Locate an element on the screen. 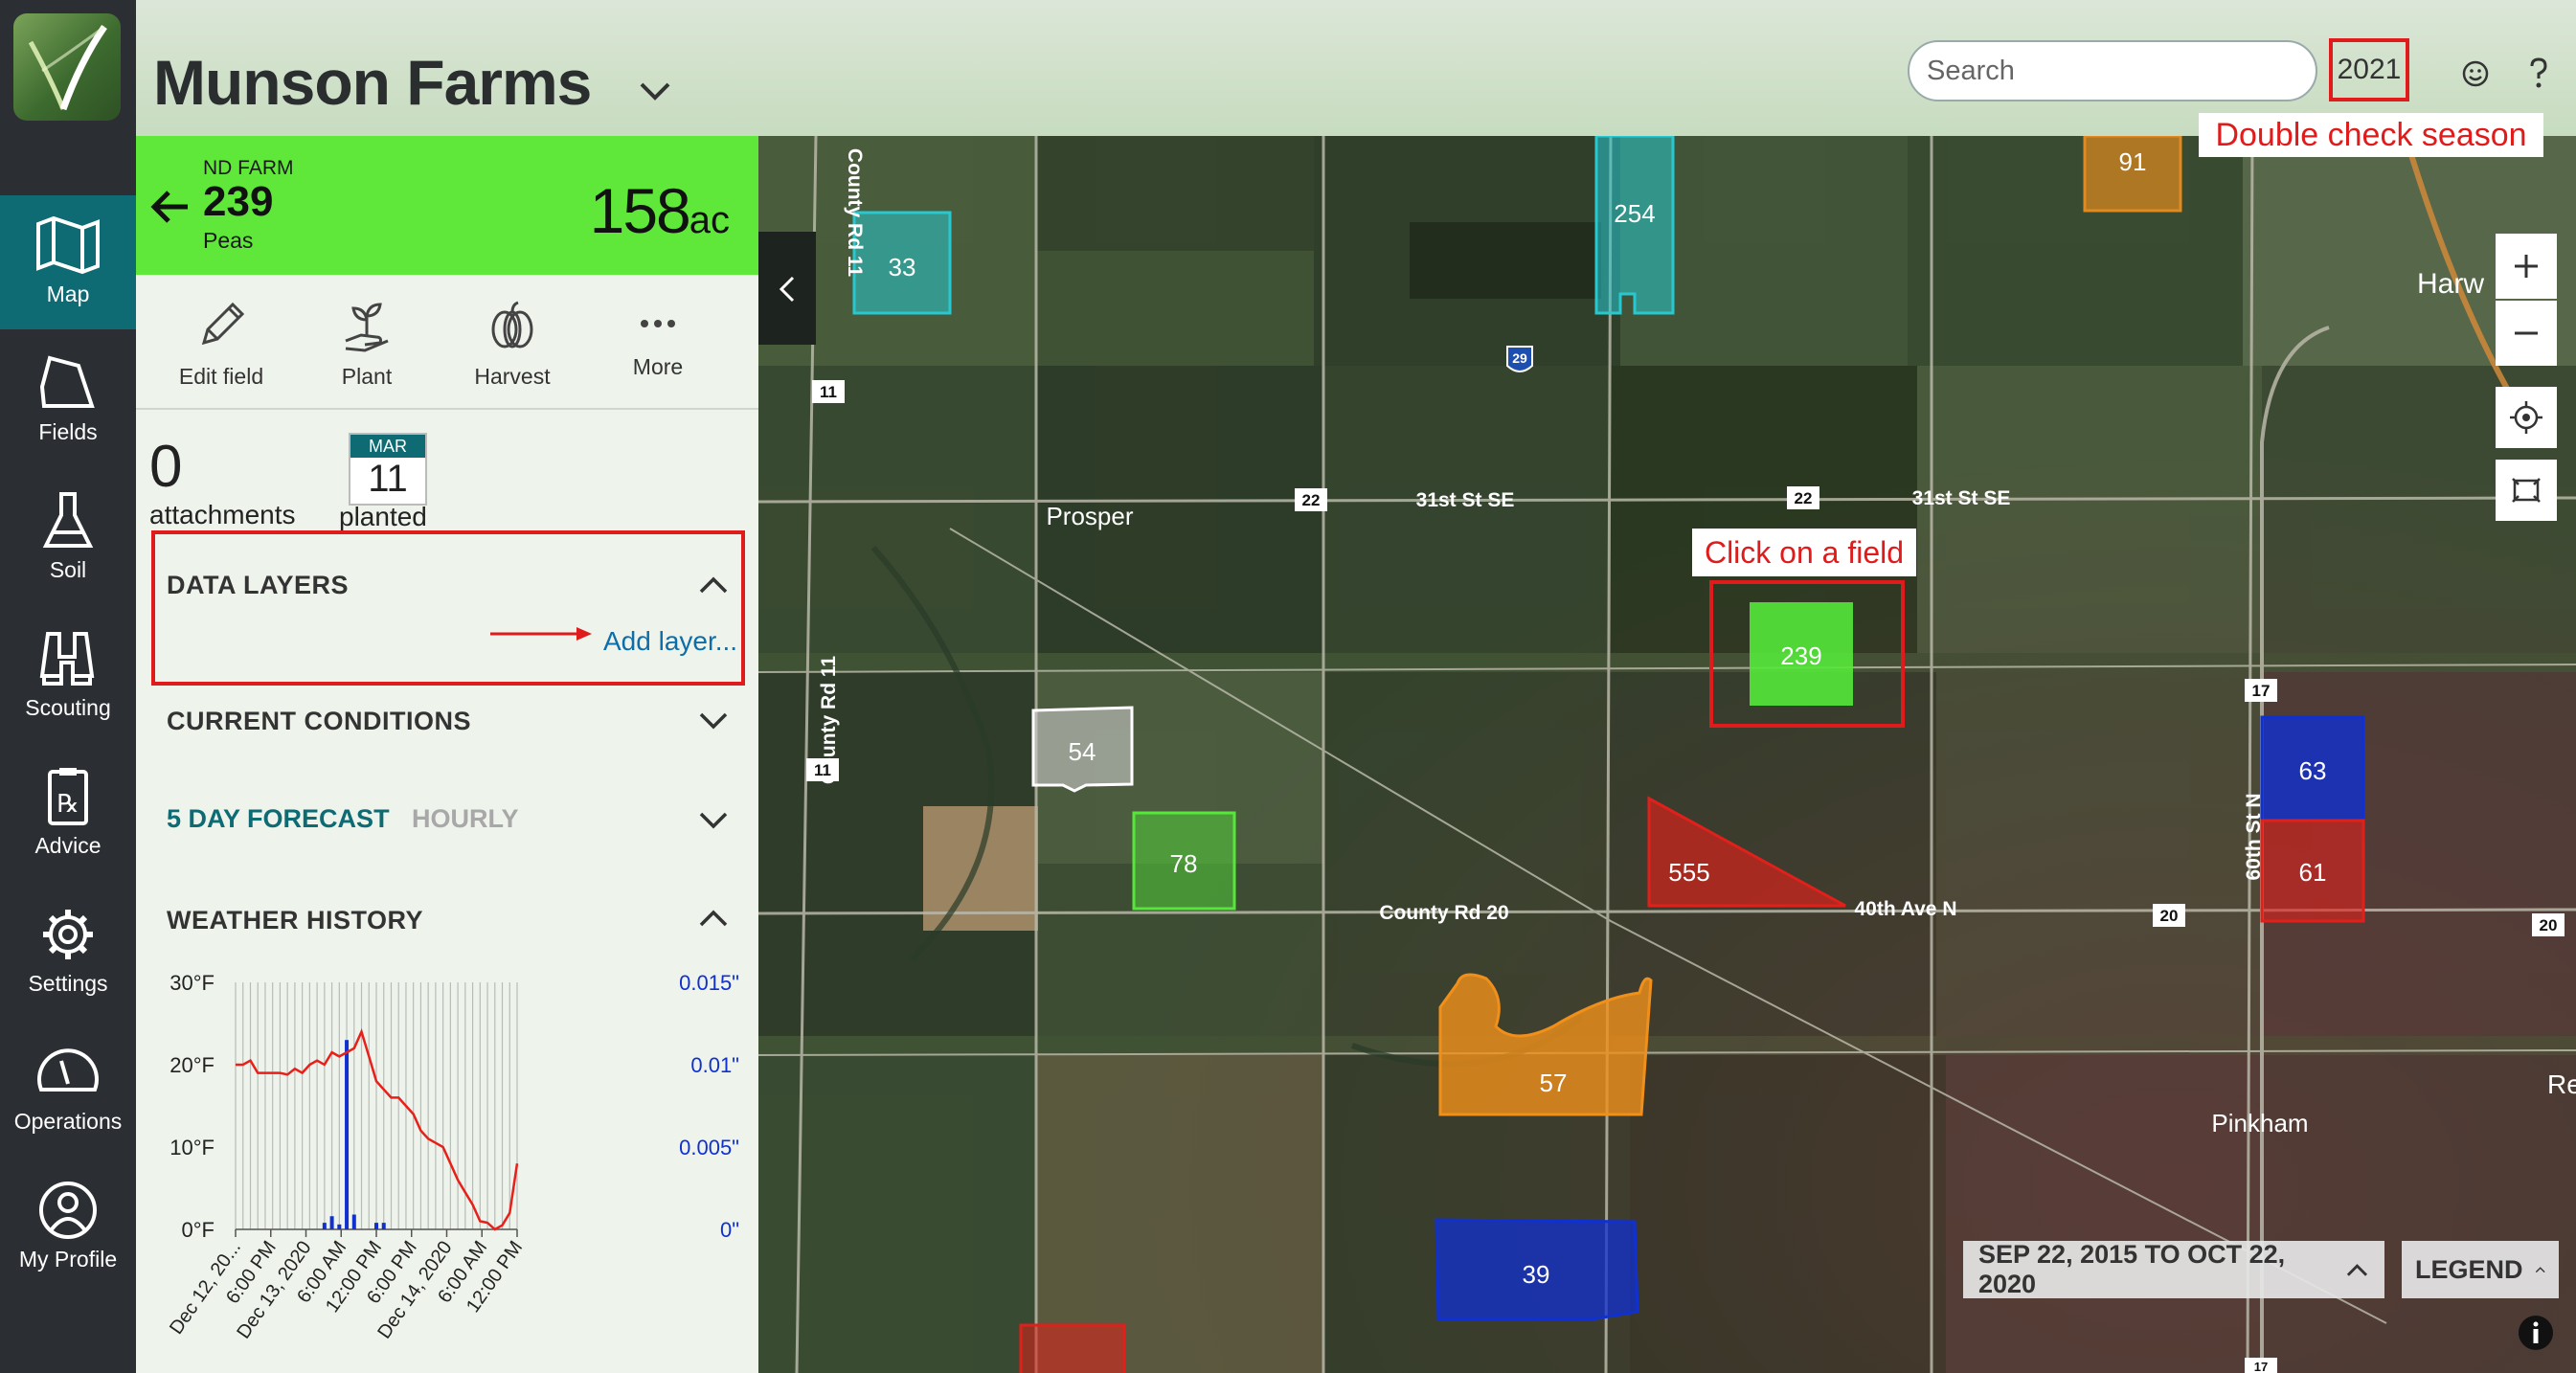  tab-5-day-forecast: 5 DAY FORECAST is located at coordinates (278, 819).